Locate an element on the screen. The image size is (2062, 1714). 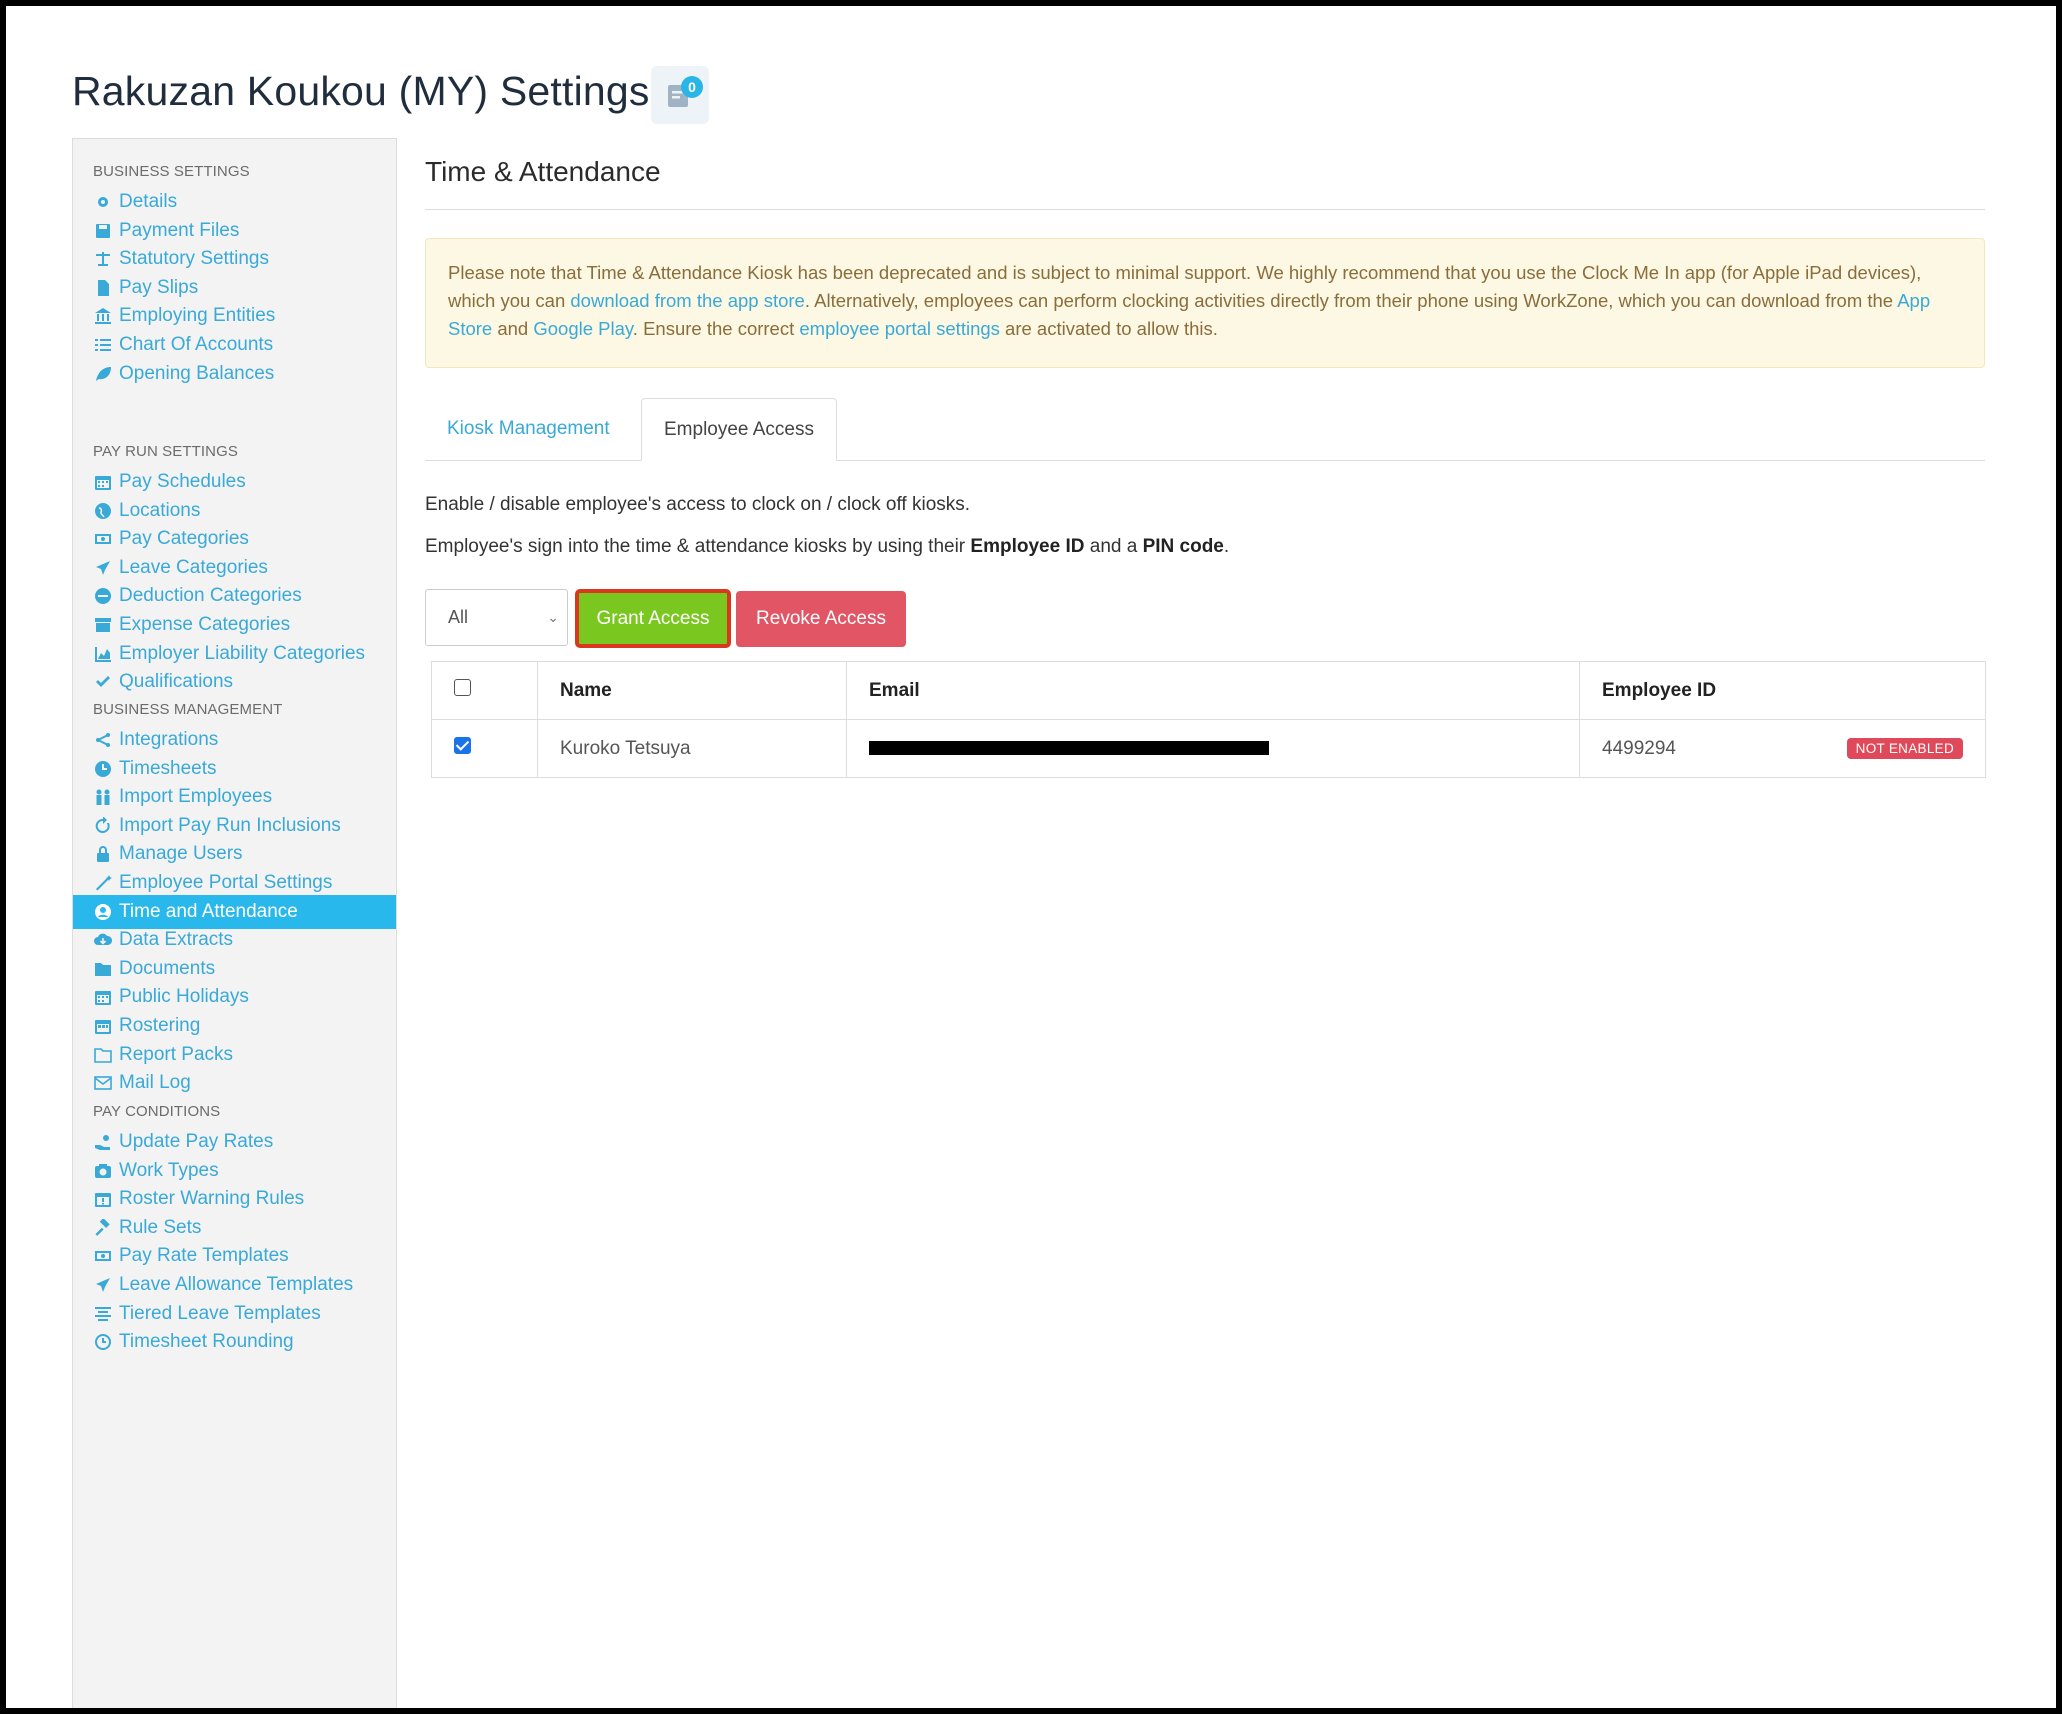
sidebar-item-label: Documents is located at coordinates (167, 968).